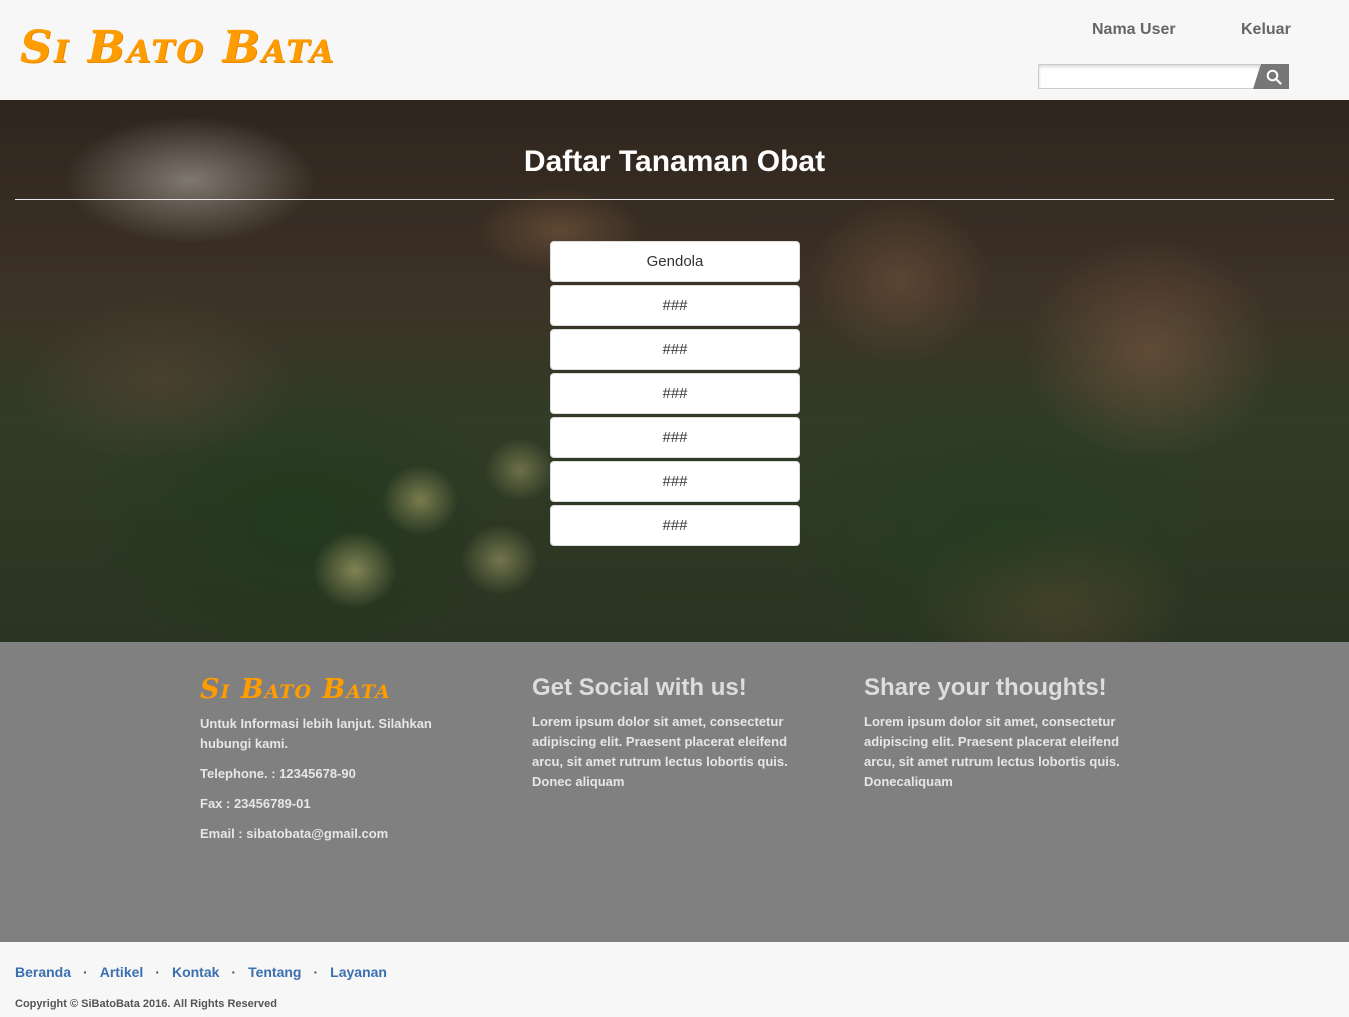 This screenshot has width=1349, height=1017. I want to click on search-form, so click(1163, 76).